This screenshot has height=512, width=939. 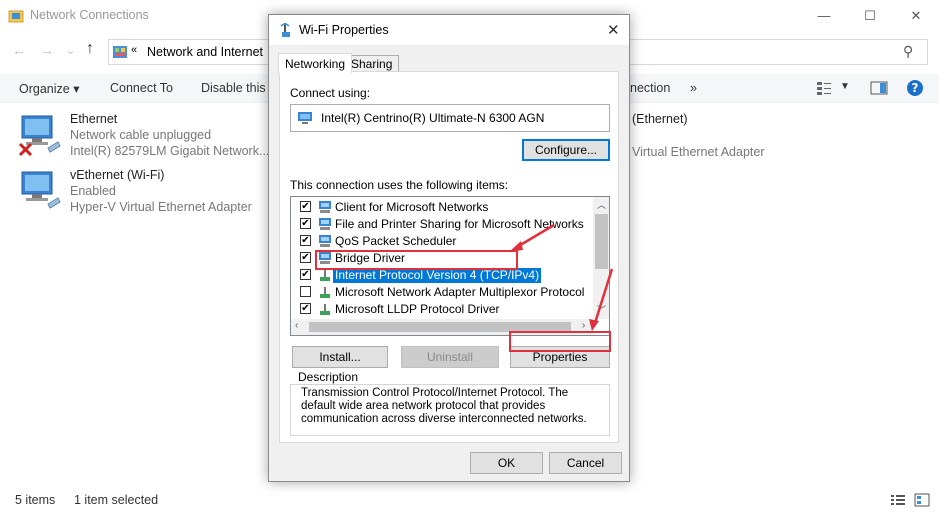 What do you see at coordinates (506, 463) in the screenshot?
I see `ok-button: OK` at bounding box center [506, 463].